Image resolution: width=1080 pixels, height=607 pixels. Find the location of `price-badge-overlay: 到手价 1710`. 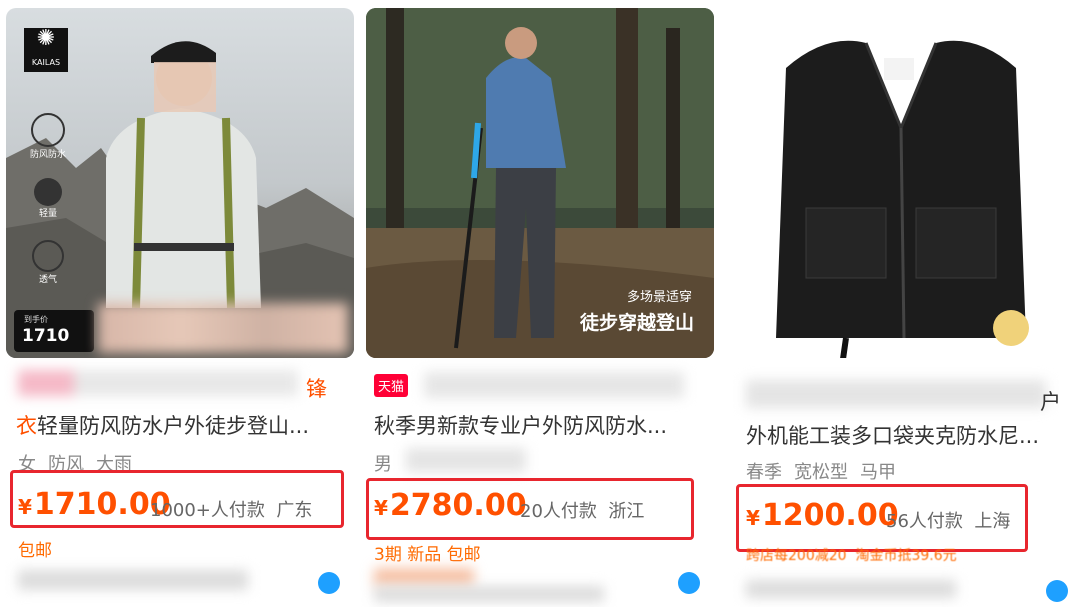

price-badge-overlay: 到手价 1710 is located at coordinates (54, 331).